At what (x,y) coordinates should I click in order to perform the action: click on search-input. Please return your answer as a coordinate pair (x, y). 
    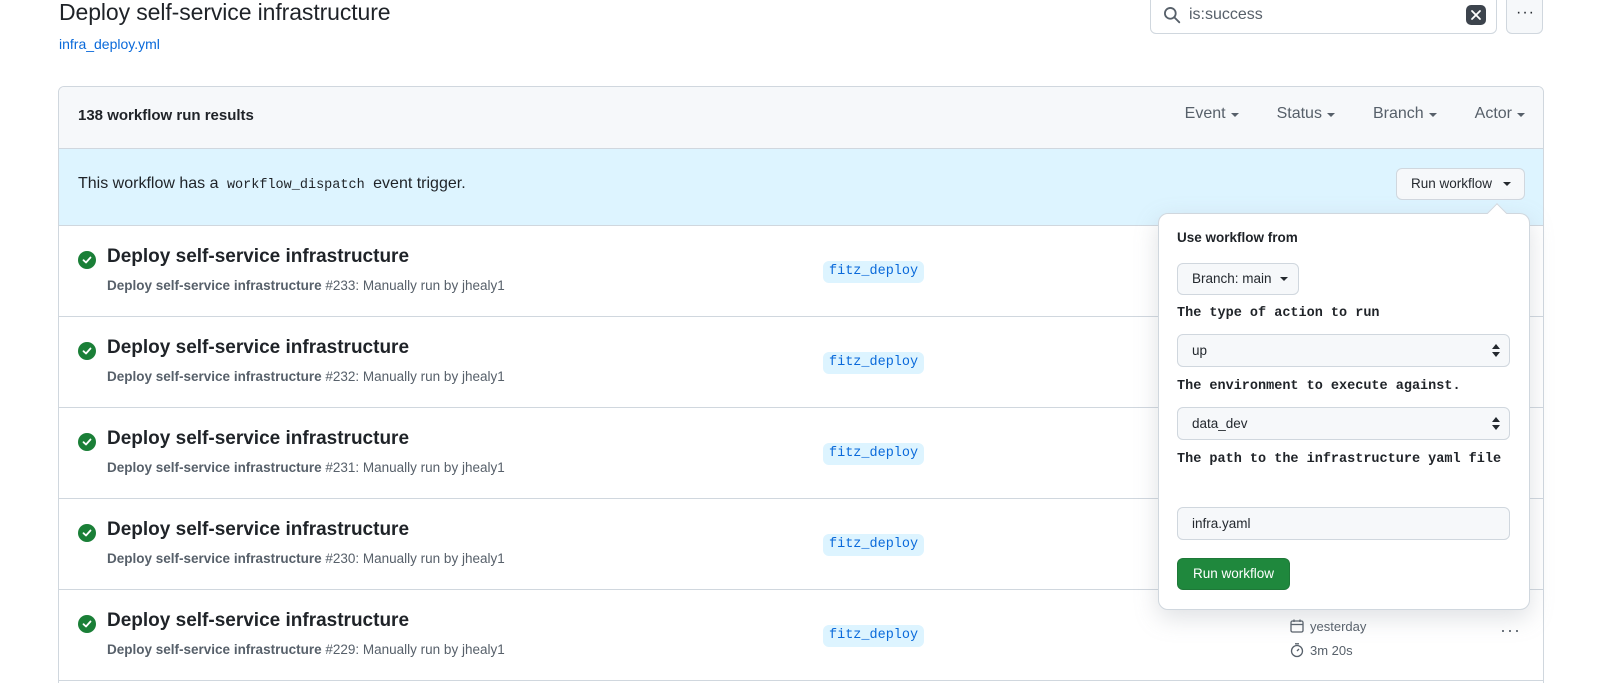
    Looking at the image, I should click on (1324, 15).